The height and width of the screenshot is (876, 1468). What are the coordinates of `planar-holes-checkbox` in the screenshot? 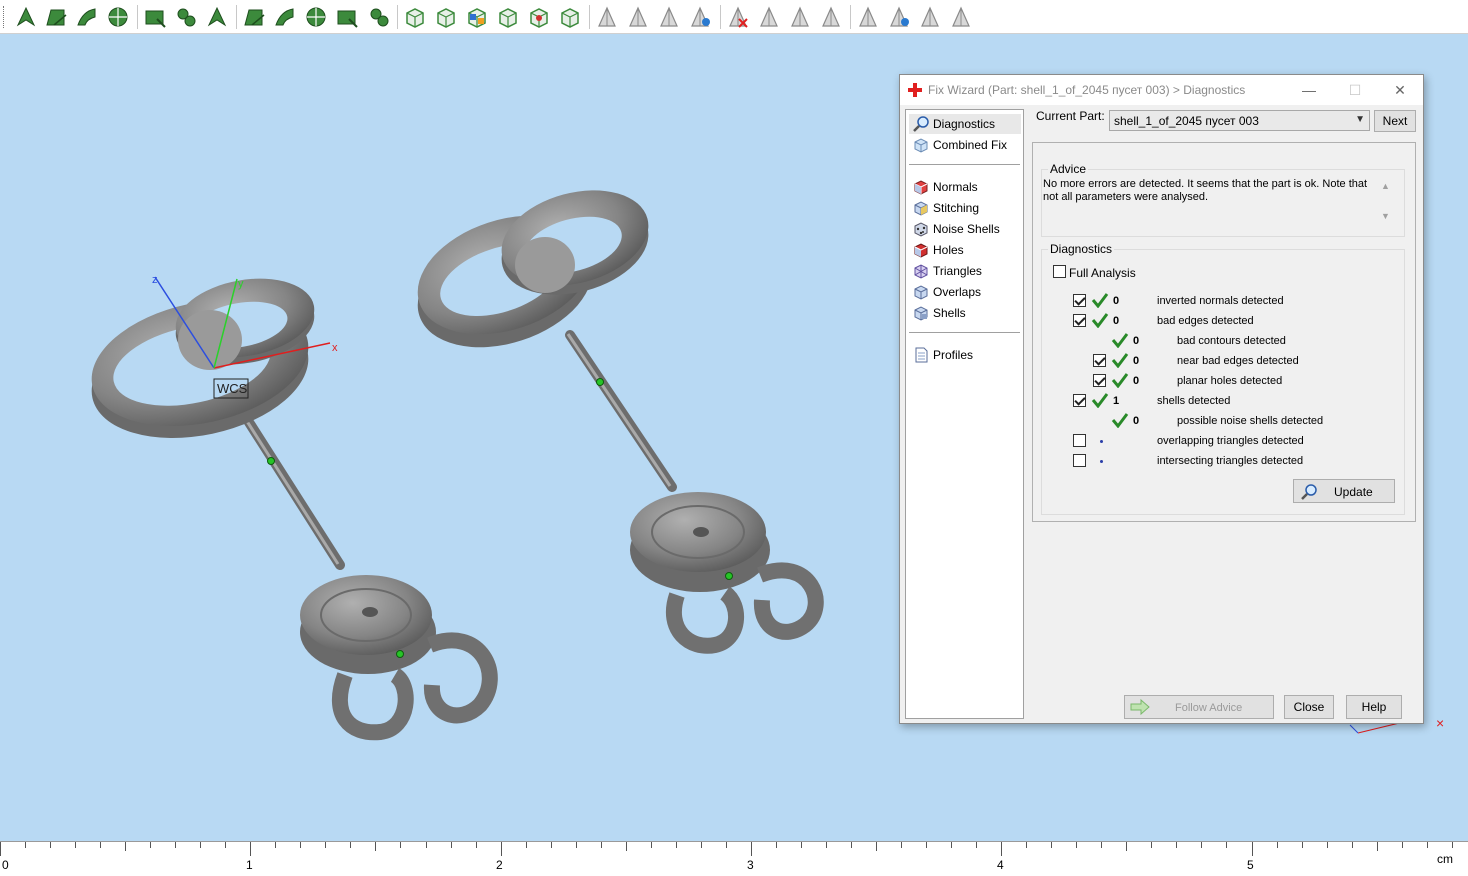 It's located at (1099, 380).